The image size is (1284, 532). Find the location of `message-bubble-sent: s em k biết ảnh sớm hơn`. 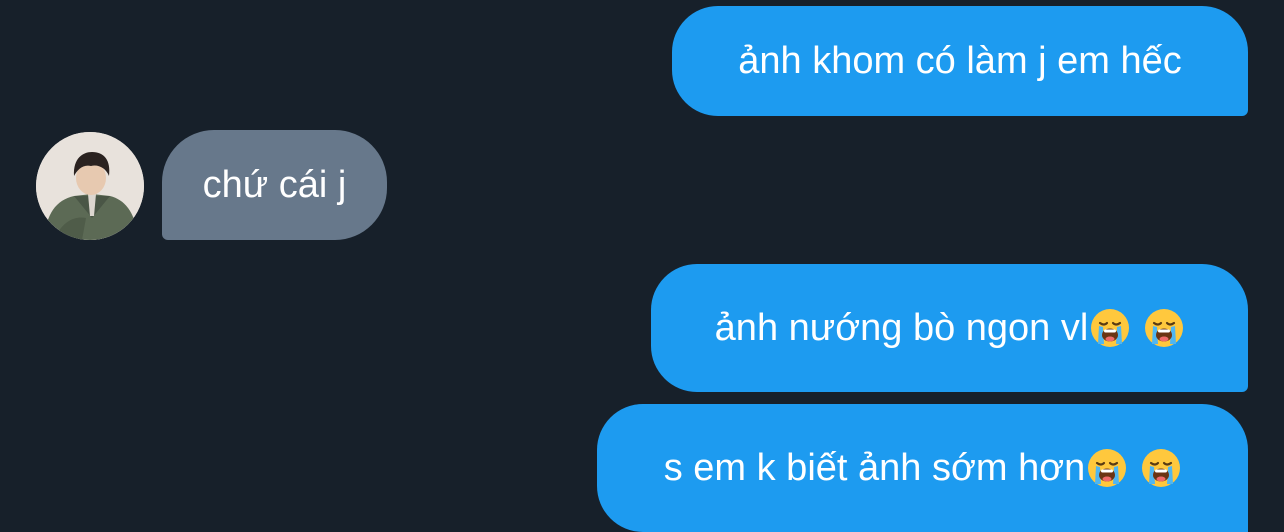

message-bubble-sent: s em k biết ảnh sớm hơn is located at coordinates (922, 468).